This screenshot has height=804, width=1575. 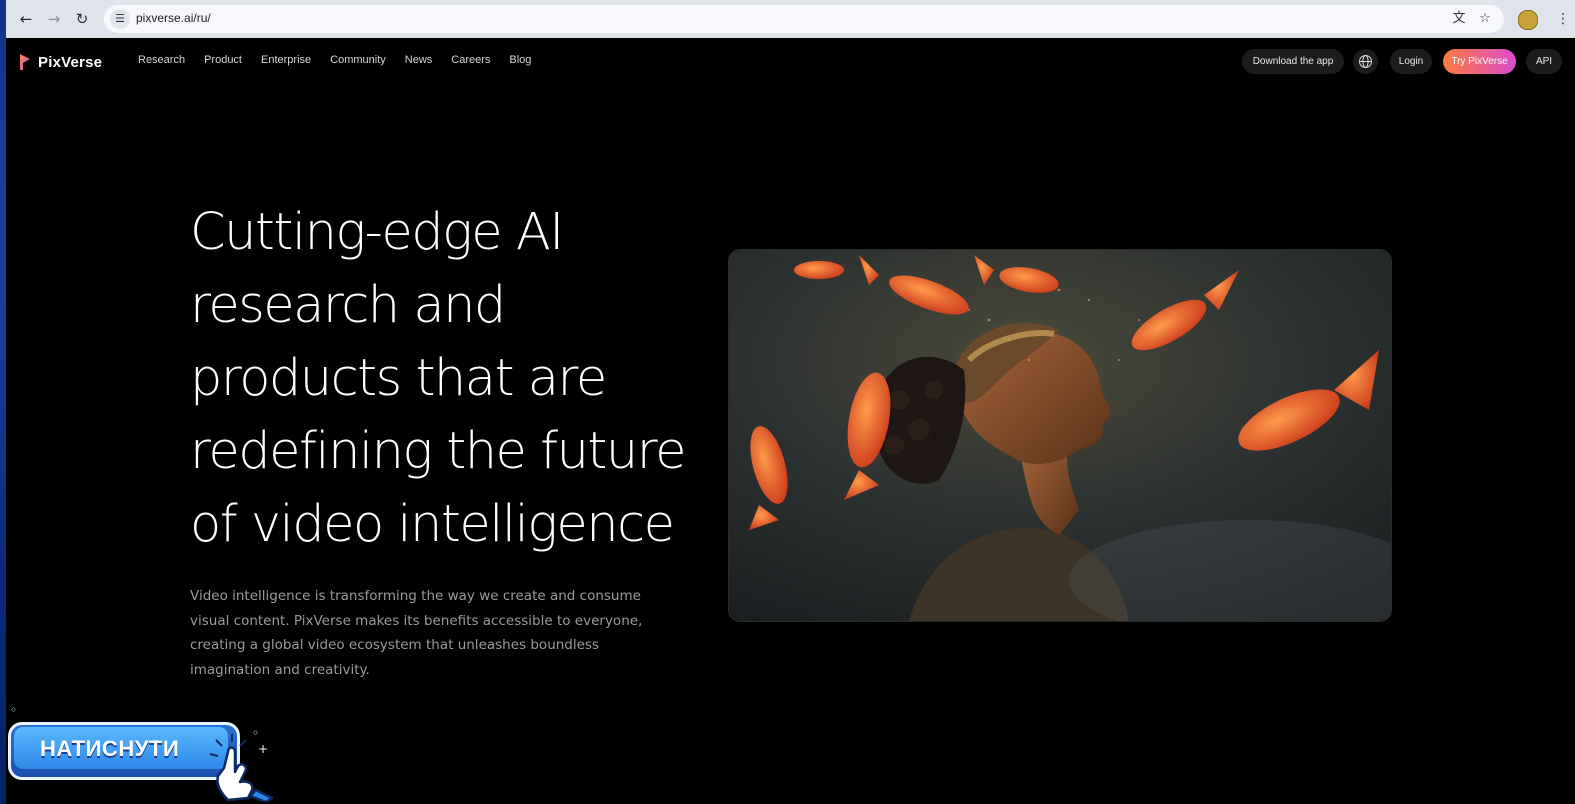 I want to click on nav-enterprise: Enterprise, so click(x=286, y=60).